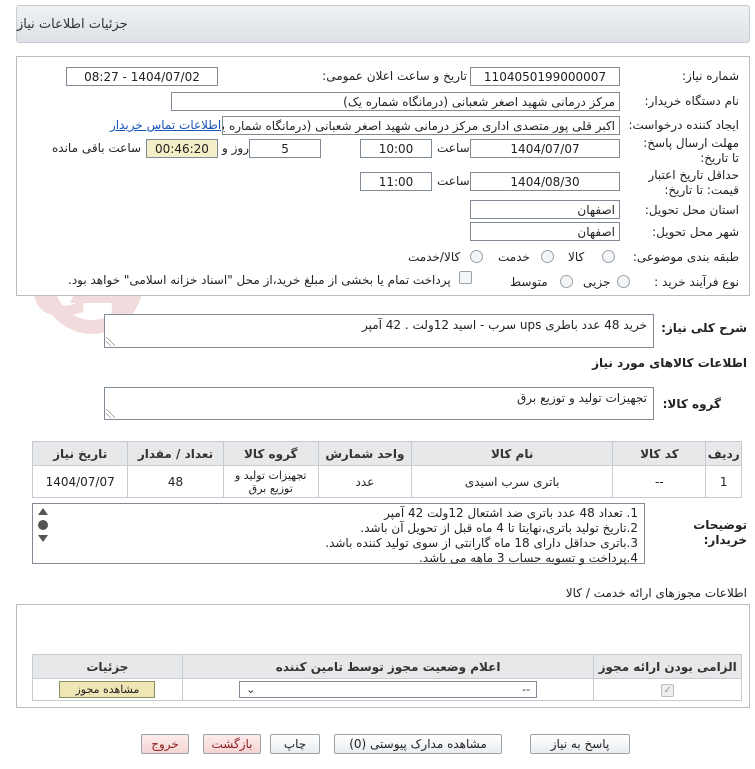  What do you see at coordinates (175, 453) in the screenshot?
I see `header-qty: تعداد / مقدار` at bounding box center [175, 453].